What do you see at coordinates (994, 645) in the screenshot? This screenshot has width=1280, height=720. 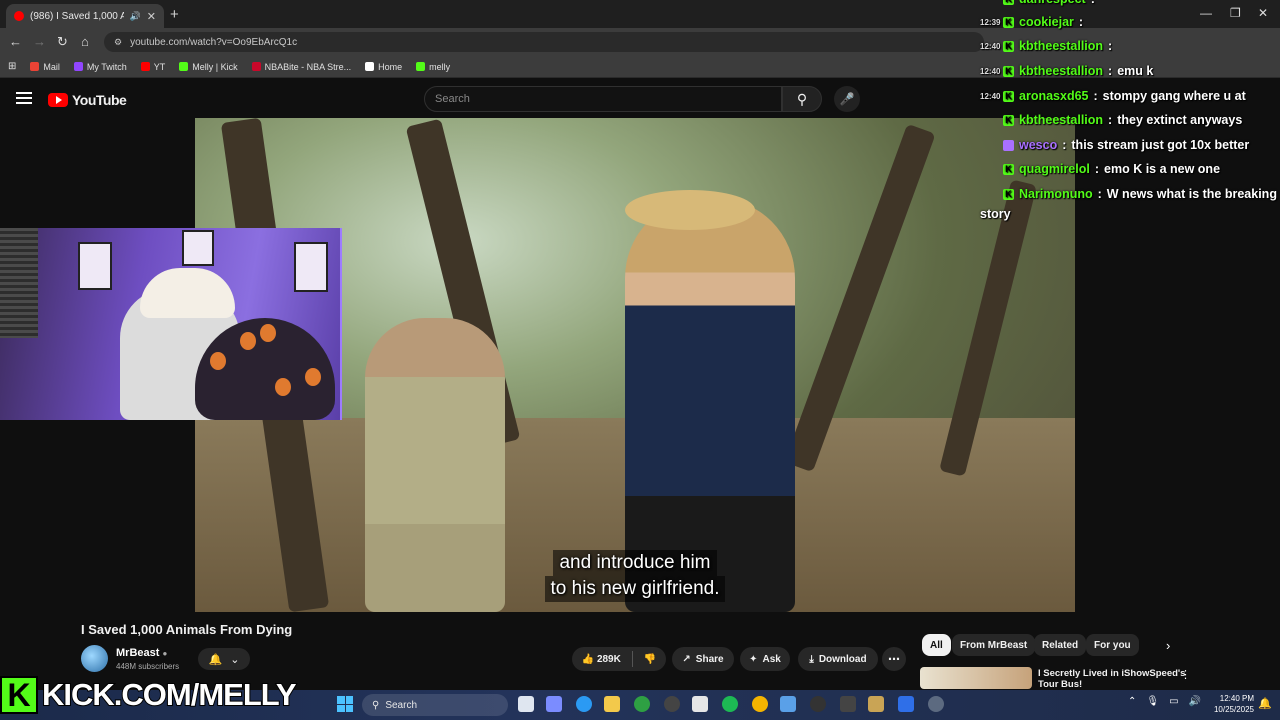 I see `chip-from-mrbeast: From MrBeast` at bounding box center [994, 645].